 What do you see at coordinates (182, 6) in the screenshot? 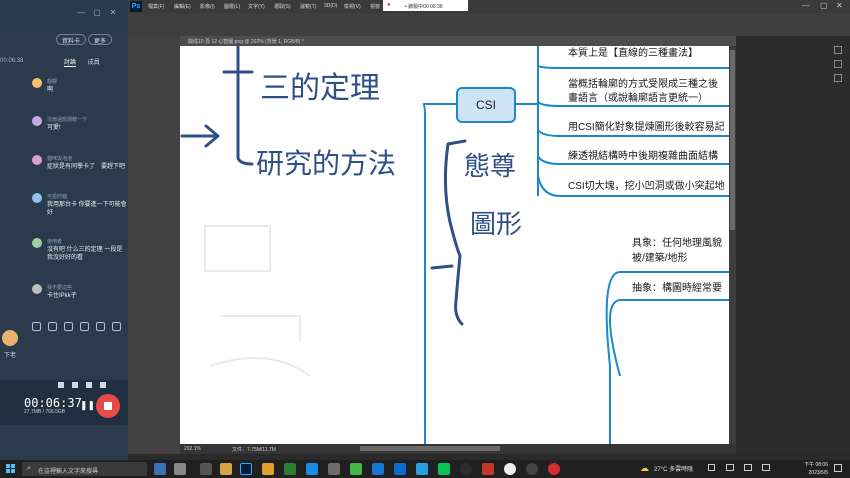
I see `menu-edit: 編輯(E)` at bounding box center [182, 6].